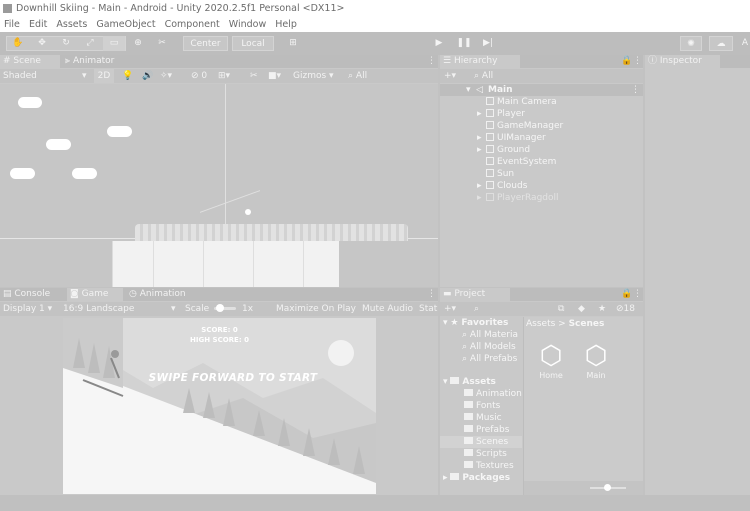 This screenshot has height=511, width=750. I want to click on menu-edit: Edit, so click(38, 24).